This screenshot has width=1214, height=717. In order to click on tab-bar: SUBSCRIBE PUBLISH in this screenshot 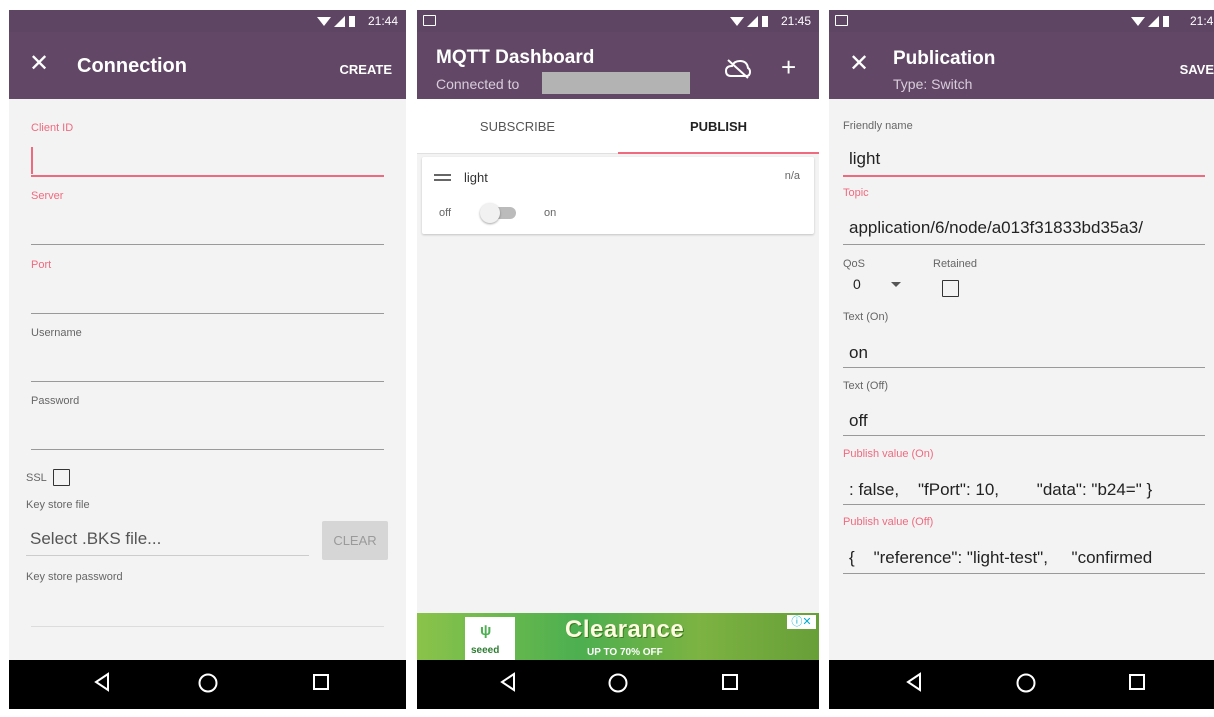, I will do `click(618, 126)`.